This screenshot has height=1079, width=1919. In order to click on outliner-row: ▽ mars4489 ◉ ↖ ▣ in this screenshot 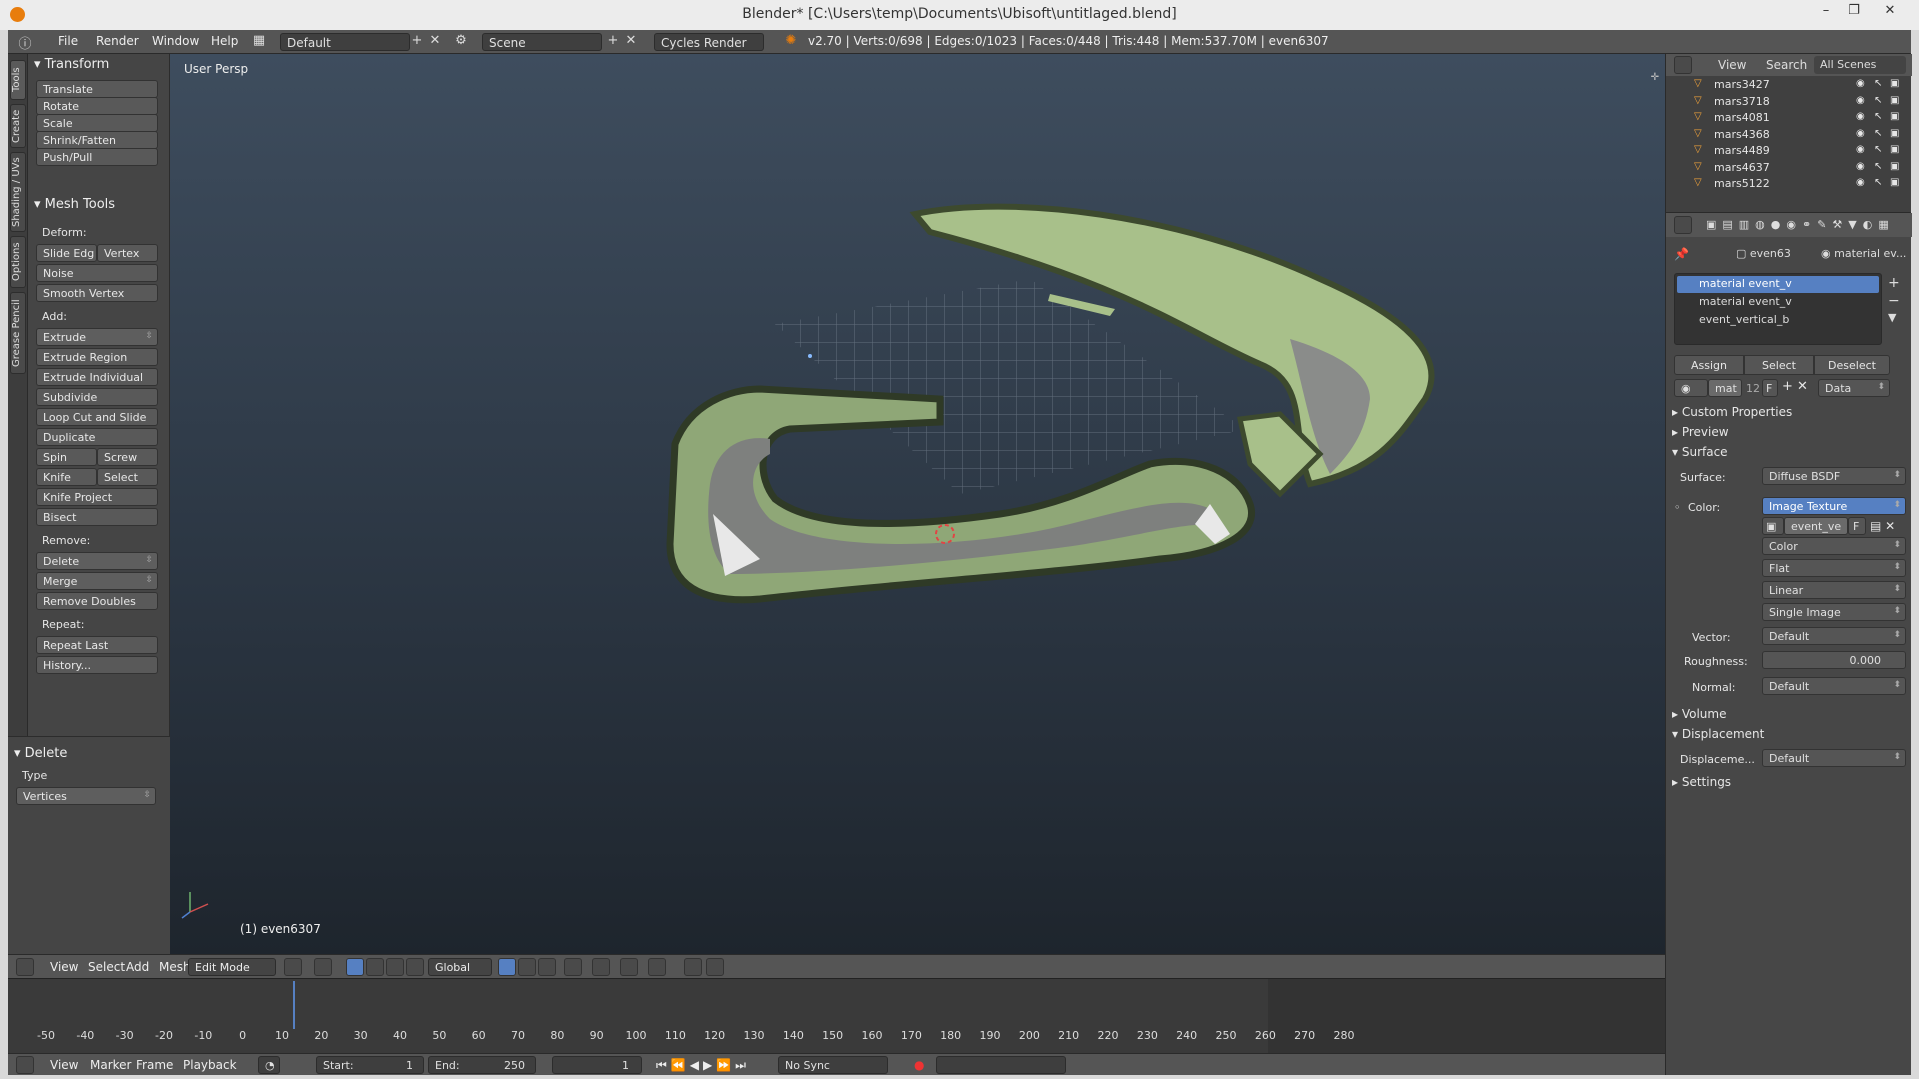, I will do `click(1789, 152)`.